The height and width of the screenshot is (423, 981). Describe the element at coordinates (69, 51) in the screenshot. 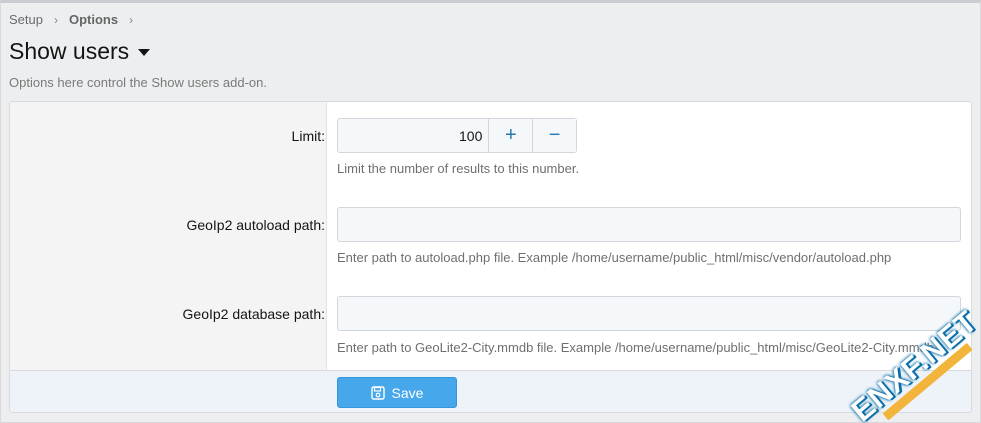

I see `page-title: Show users` at that location.